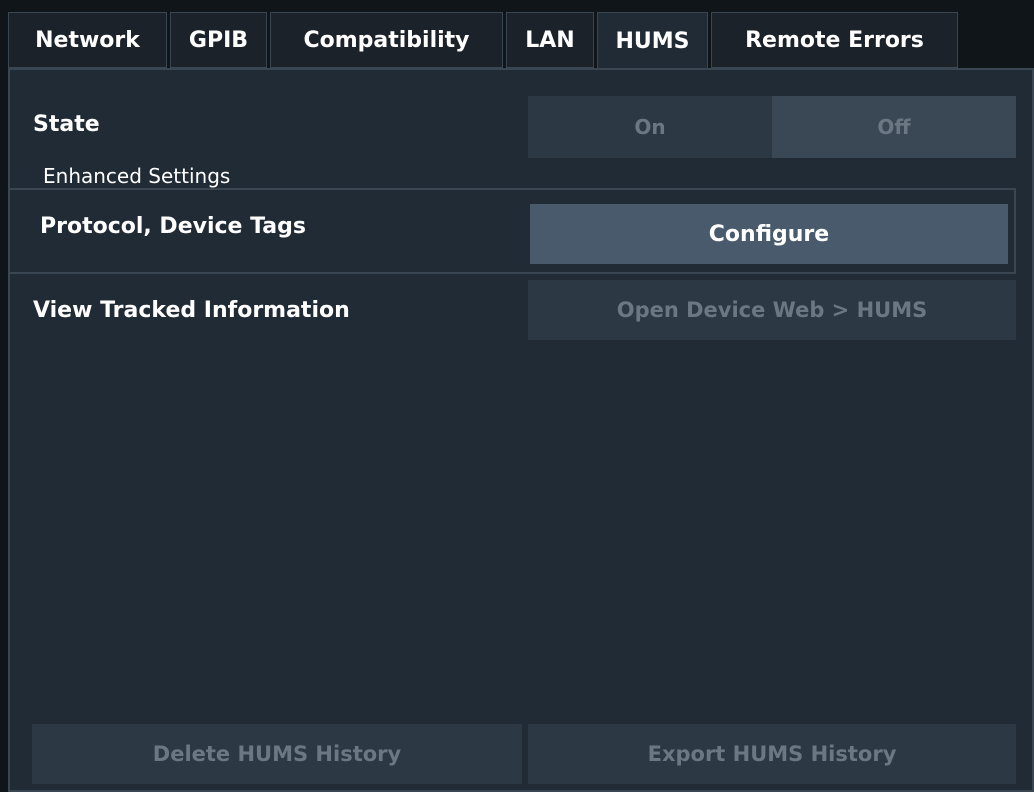  I want to click on tab-hums: HUMS, so click(652, 40).